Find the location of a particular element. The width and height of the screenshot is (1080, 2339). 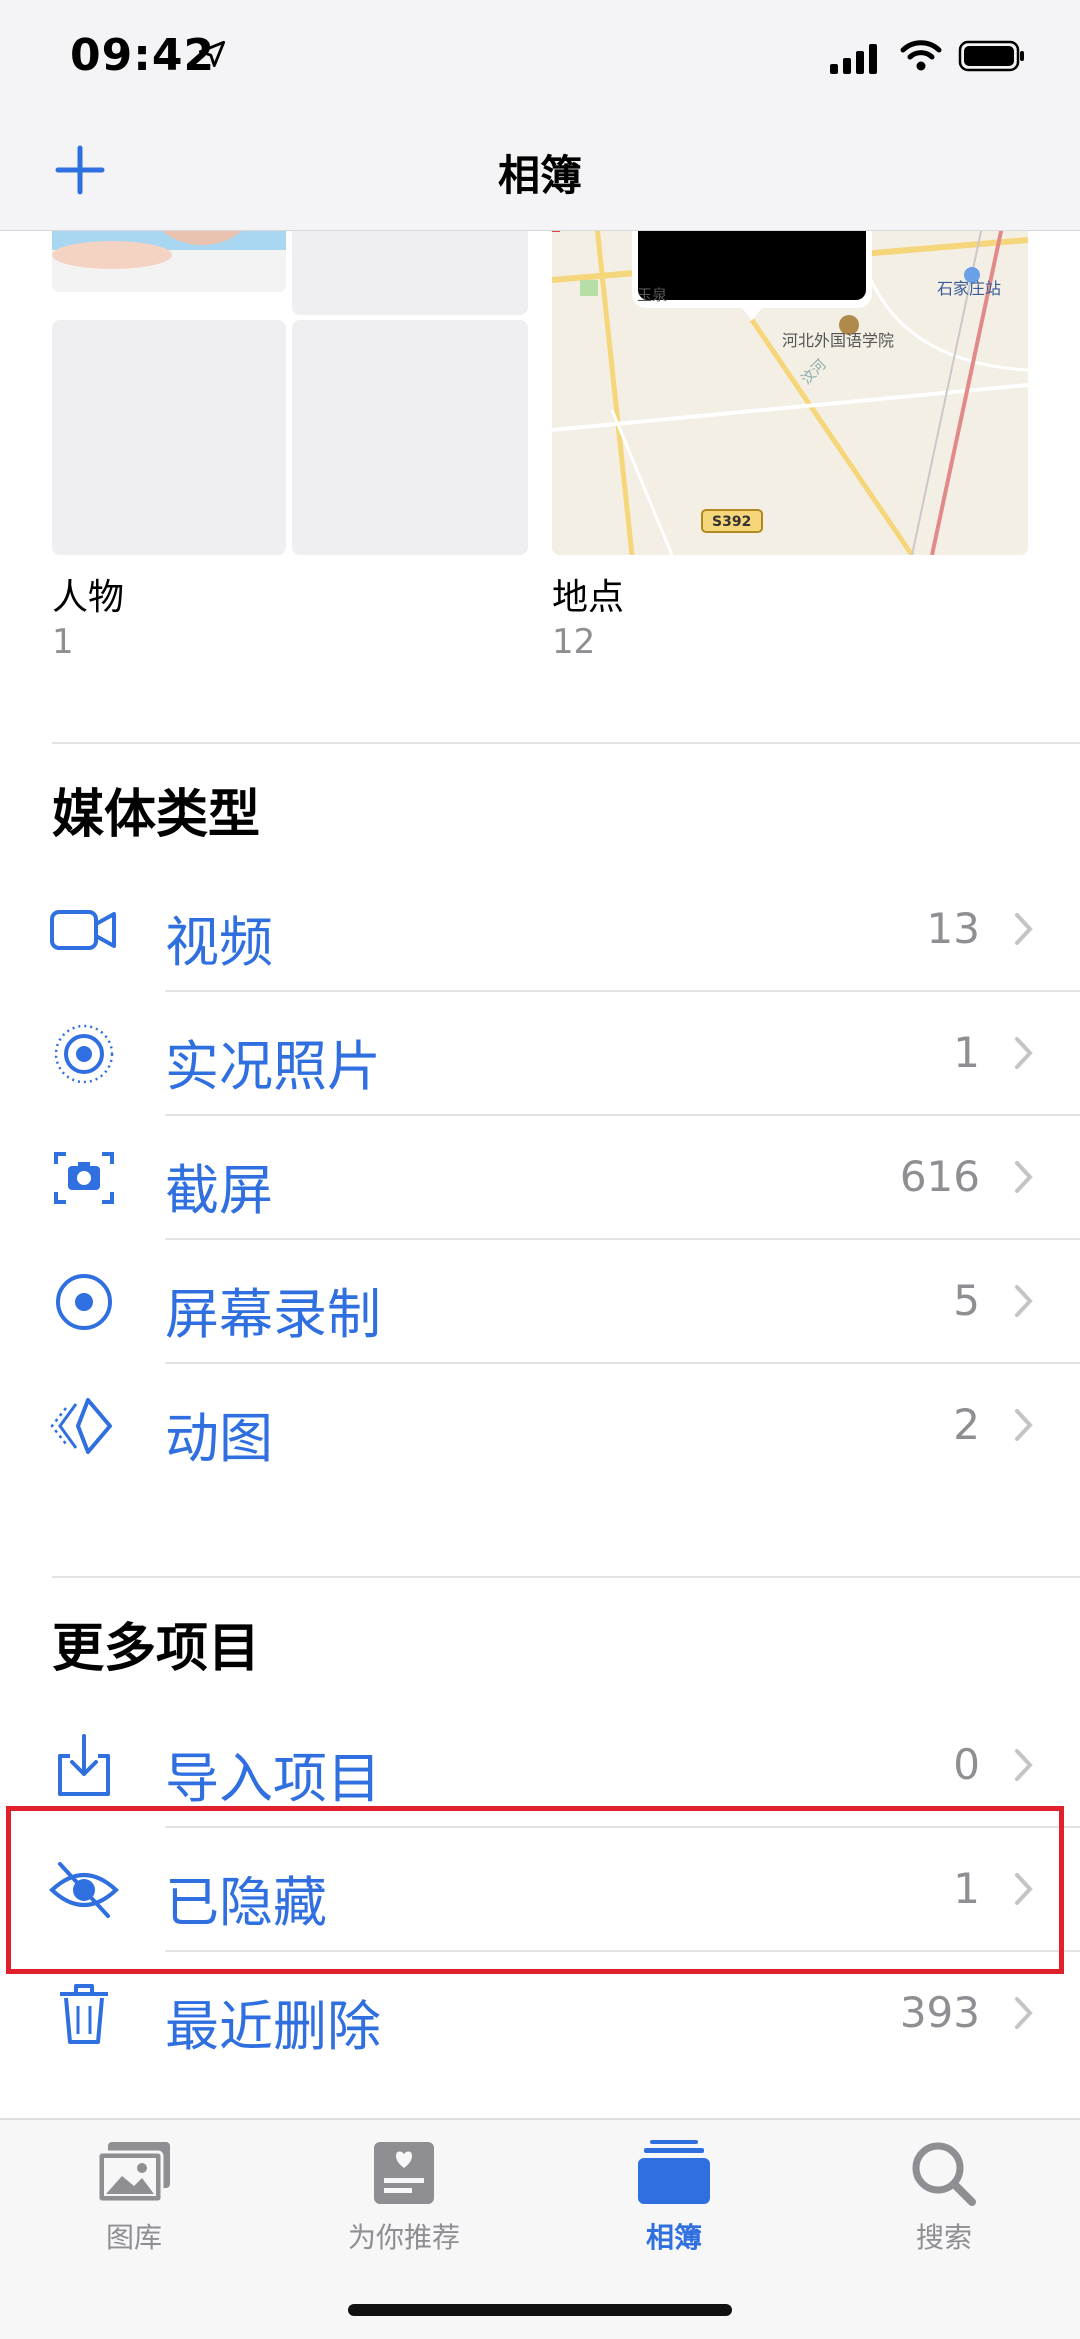

row-count: 616 is located at coordinates (939, 1176).